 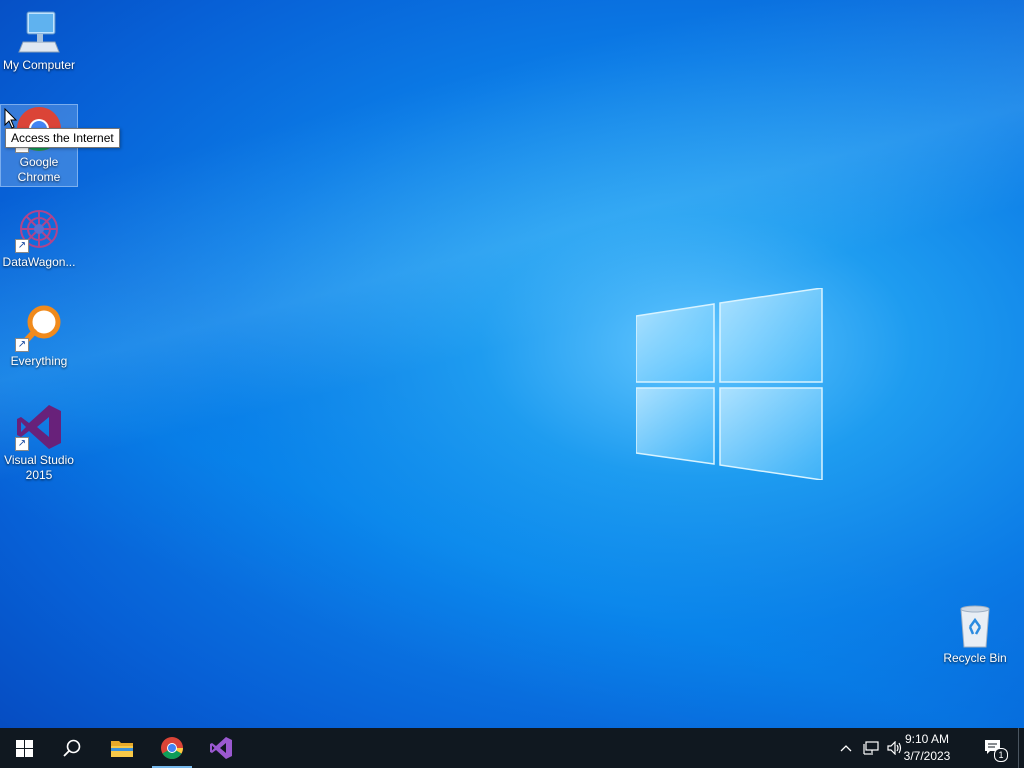 I want to click on start-icon, so click(x=24, y=748).